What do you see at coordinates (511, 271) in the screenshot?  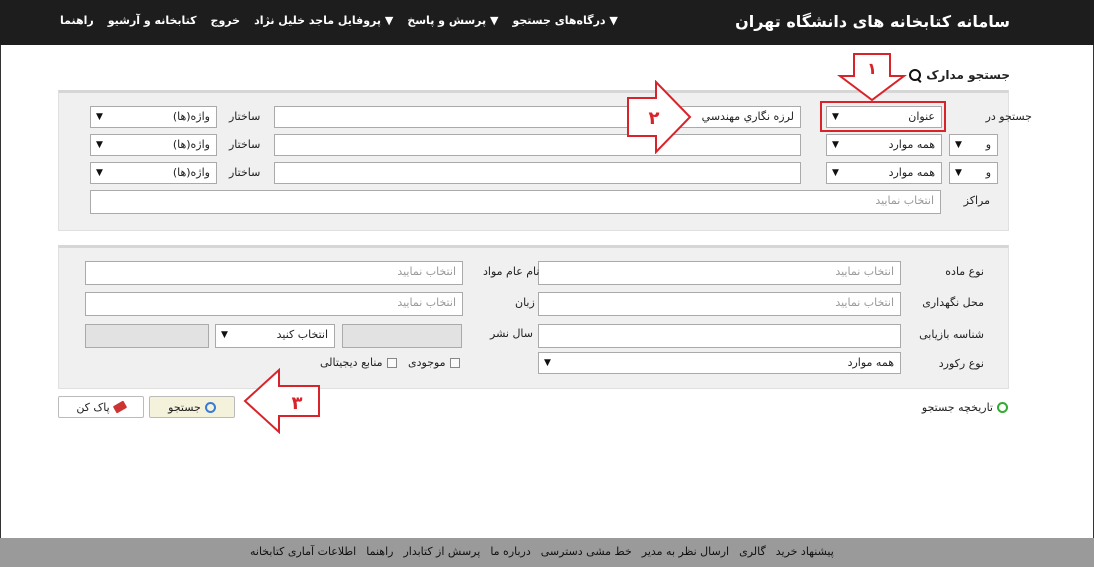 I see `general-material-label: نام عام مواد` at bounding box center [511, 271].